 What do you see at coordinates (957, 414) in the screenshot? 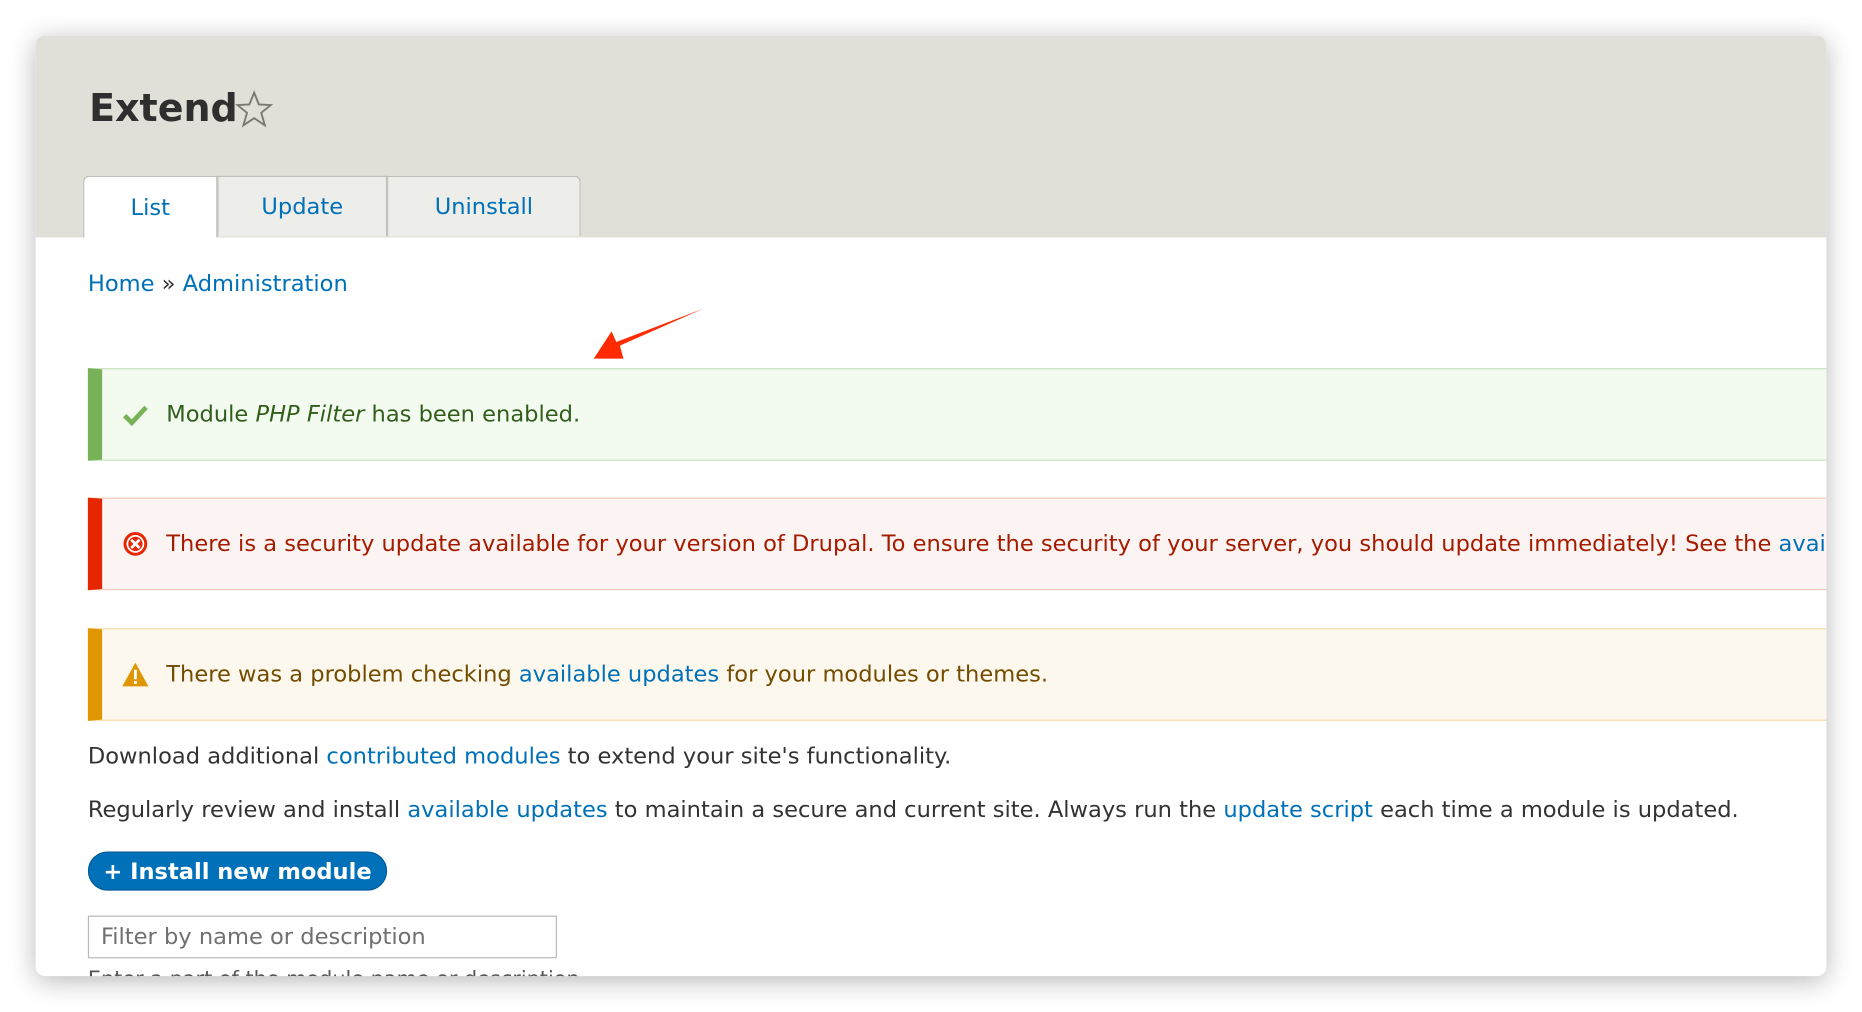
I see `status-message: Module PHP Filter has been enabled.` at bounding box center [957, 414].